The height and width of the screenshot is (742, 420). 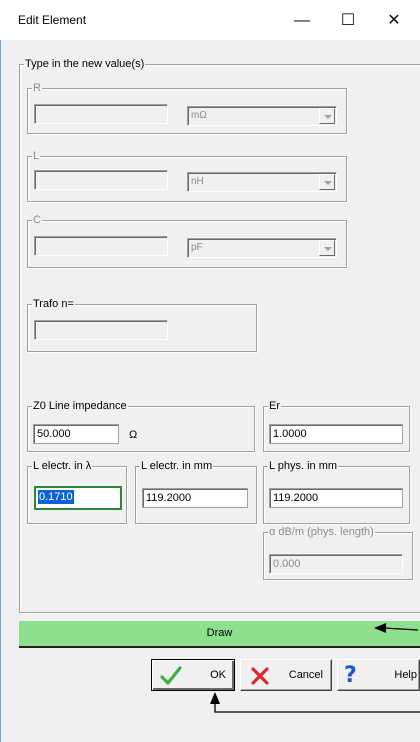 What do you see at coordinates (336, 434) in the screenshot?
I see `er-value-field: 1.0000` at bounding box center [336, 434].